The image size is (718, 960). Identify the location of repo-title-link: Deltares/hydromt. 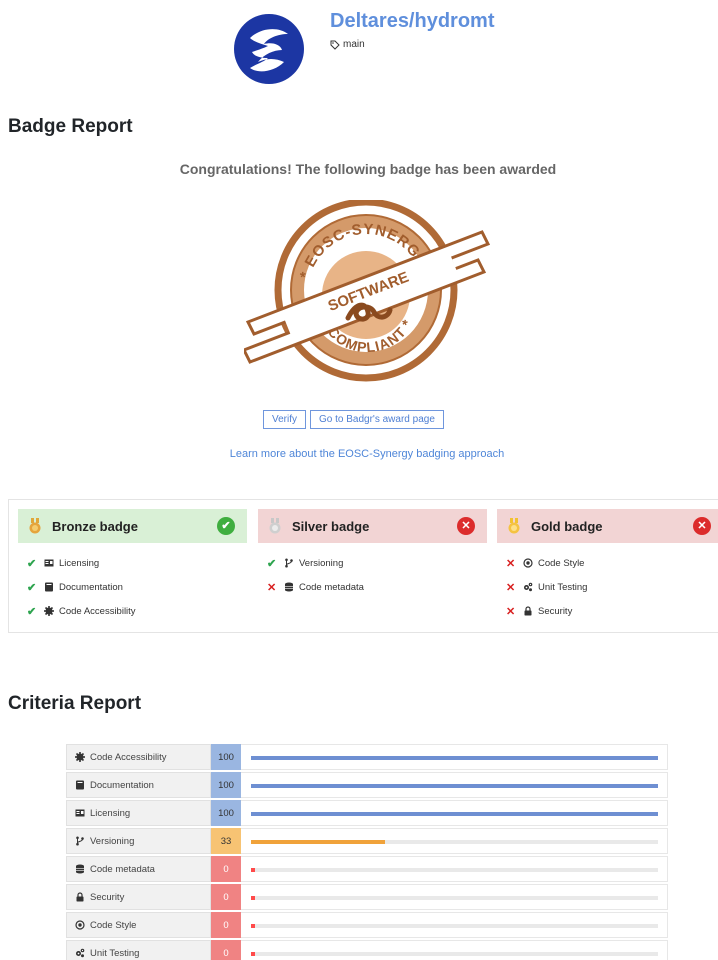
(412, 21).